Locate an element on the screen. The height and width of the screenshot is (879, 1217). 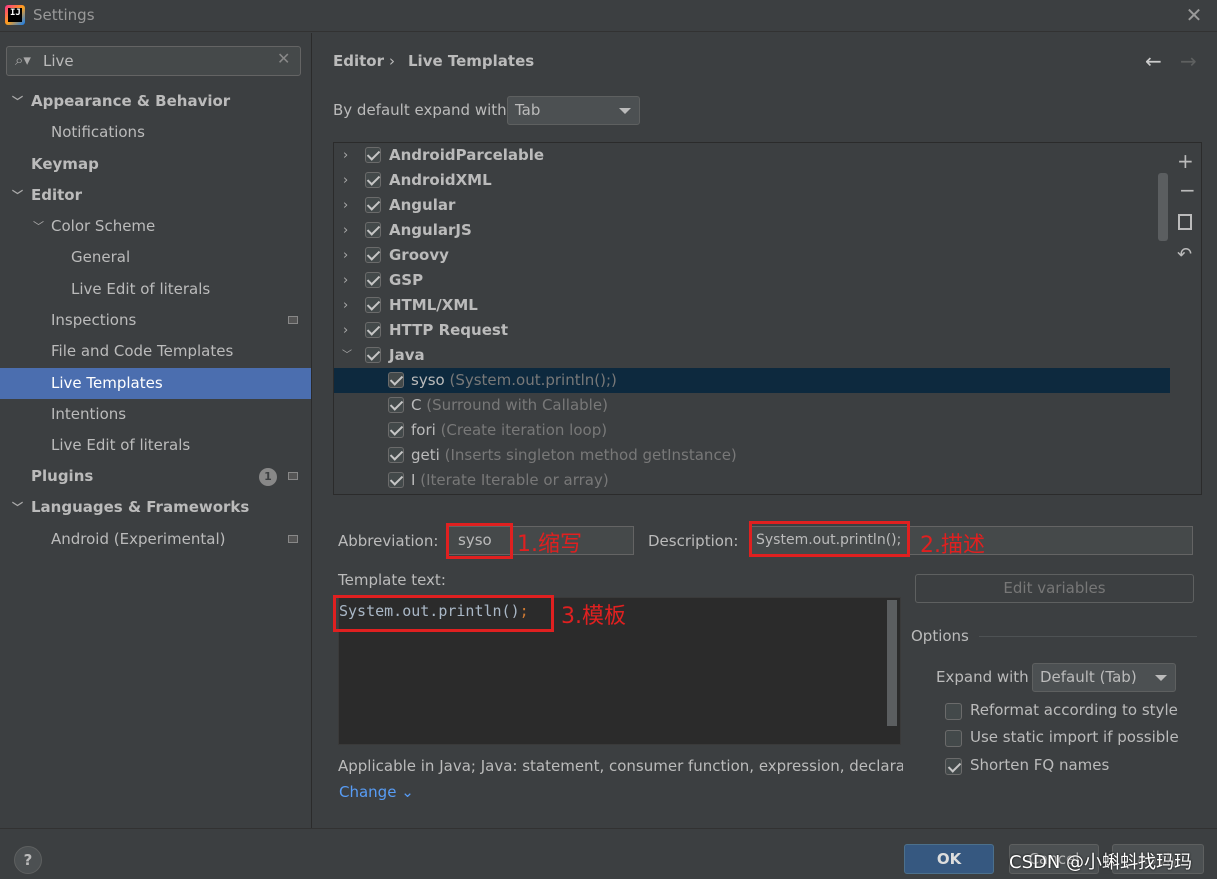
sidebar-item-intentions: Intentions is located at coordinates (155, 414).